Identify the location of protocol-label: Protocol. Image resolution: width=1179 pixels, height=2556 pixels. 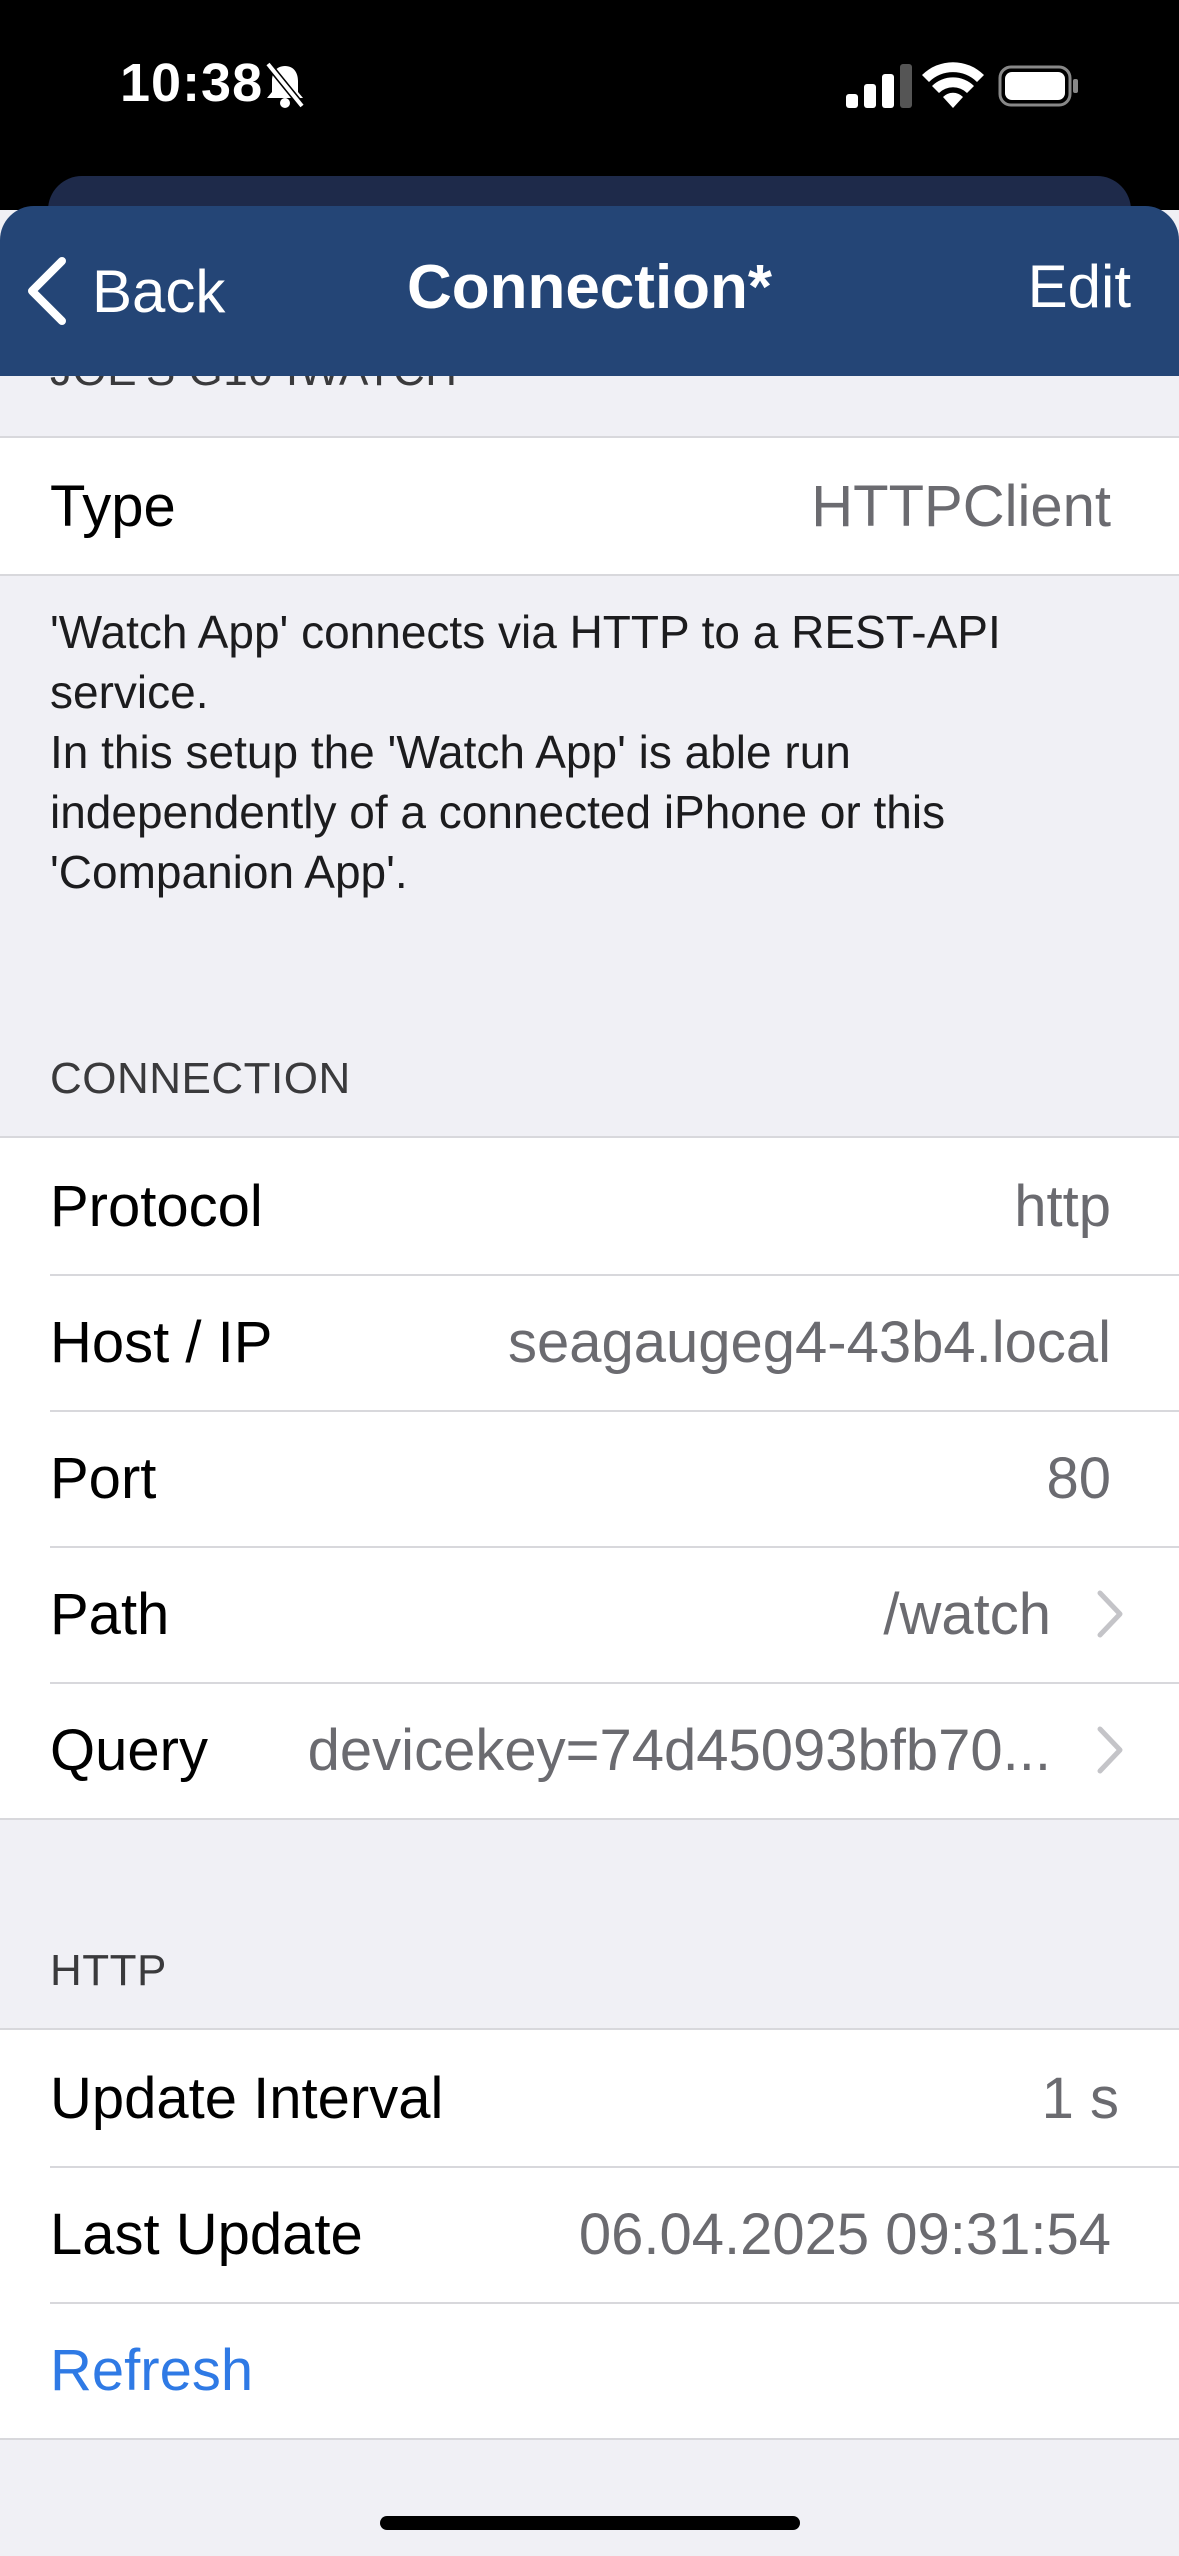
(156, 1206).